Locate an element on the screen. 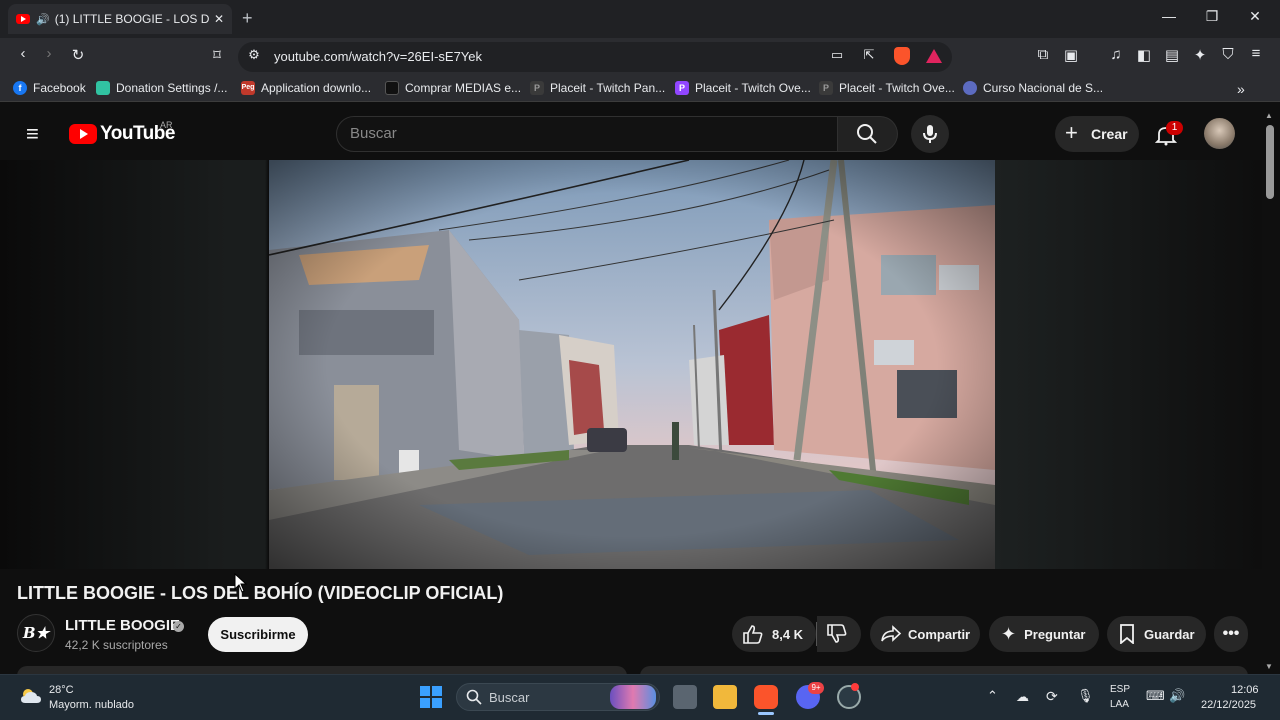 The image size is (1280, 720). browser-tab: 🔊 (1) LITTLE BOOGIE - LOS DEL ✕ is located at coordinates (120, 19).